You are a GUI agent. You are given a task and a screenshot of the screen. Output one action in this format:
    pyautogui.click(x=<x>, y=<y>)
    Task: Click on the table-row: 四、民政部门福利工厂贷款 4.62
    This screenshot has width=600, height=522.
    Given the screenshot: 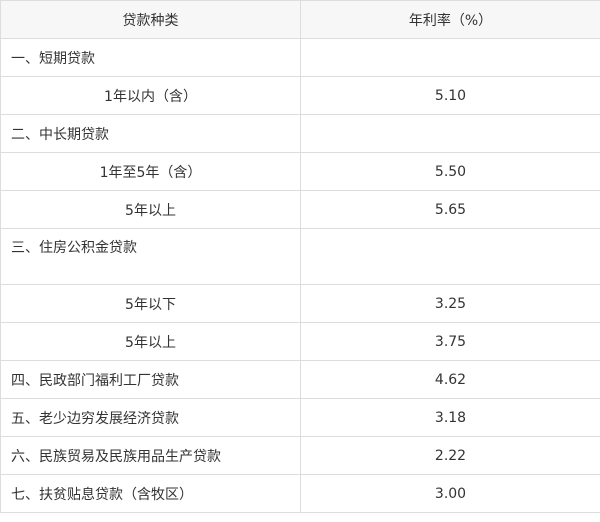 What is the action you would take?
    pyautogui.click(x=300, y=379)
    